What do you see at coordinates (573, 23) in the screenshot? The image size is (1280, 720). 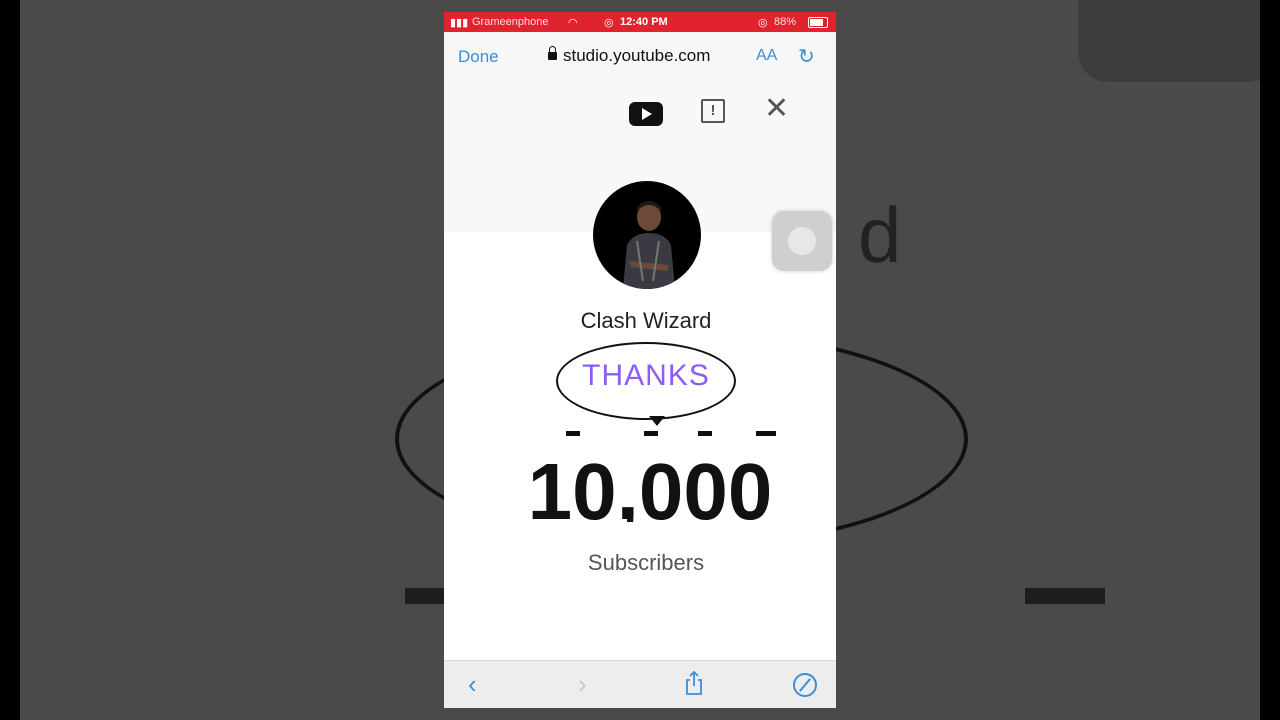 I see `wifi-icon: ◠` at bounding box center [573, 23].